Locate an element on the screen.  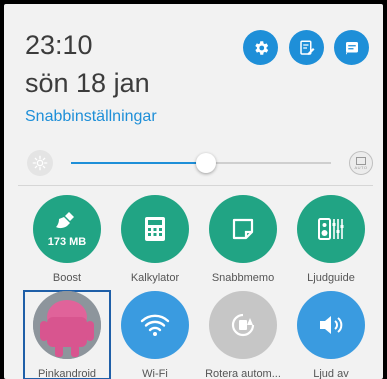
quick-settings-title: Snabbinställningar is located at coordinates (91, 116).